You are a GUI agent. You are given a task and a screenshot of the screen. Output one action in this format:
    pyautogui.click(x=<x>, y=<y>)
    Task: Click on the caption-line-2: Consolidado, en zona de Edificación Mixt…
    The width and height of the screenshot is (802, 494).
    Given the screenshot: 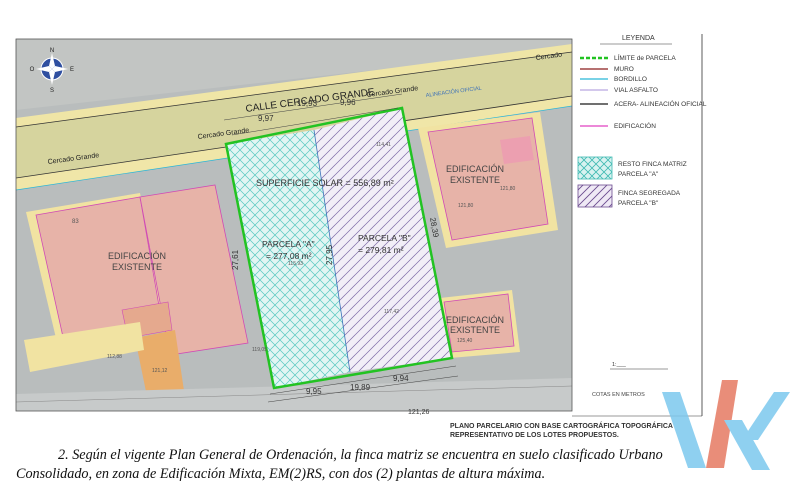 What is the action you would take?
    pyautogui.click(x=281, y=474)
    